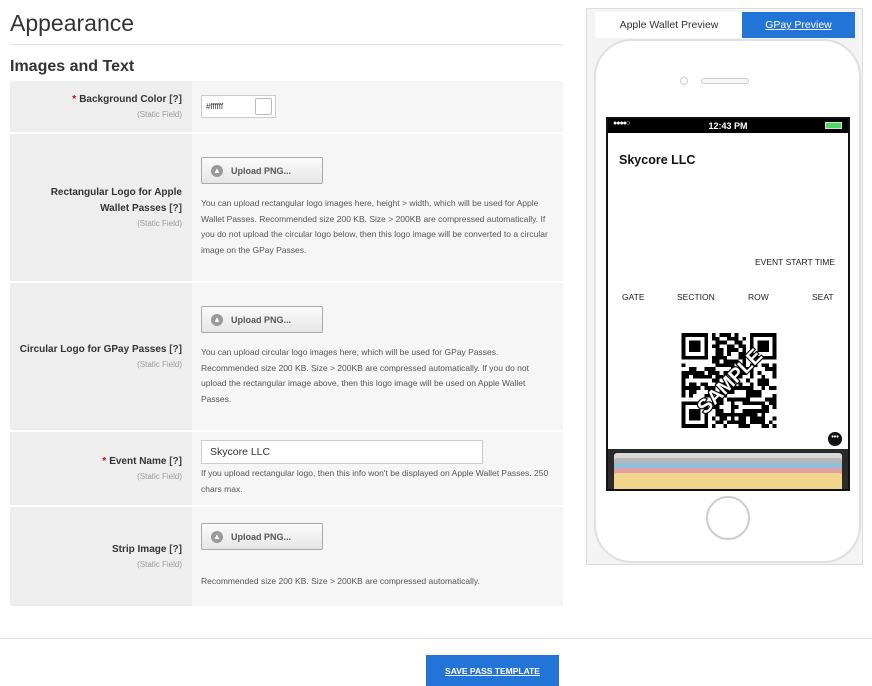 This screenshot has height=686, width=872. What do you see at coordinates (139, 549) in the screenshot?
I see `strip-image-label: Strip Image` at bounding box center [139, 549].